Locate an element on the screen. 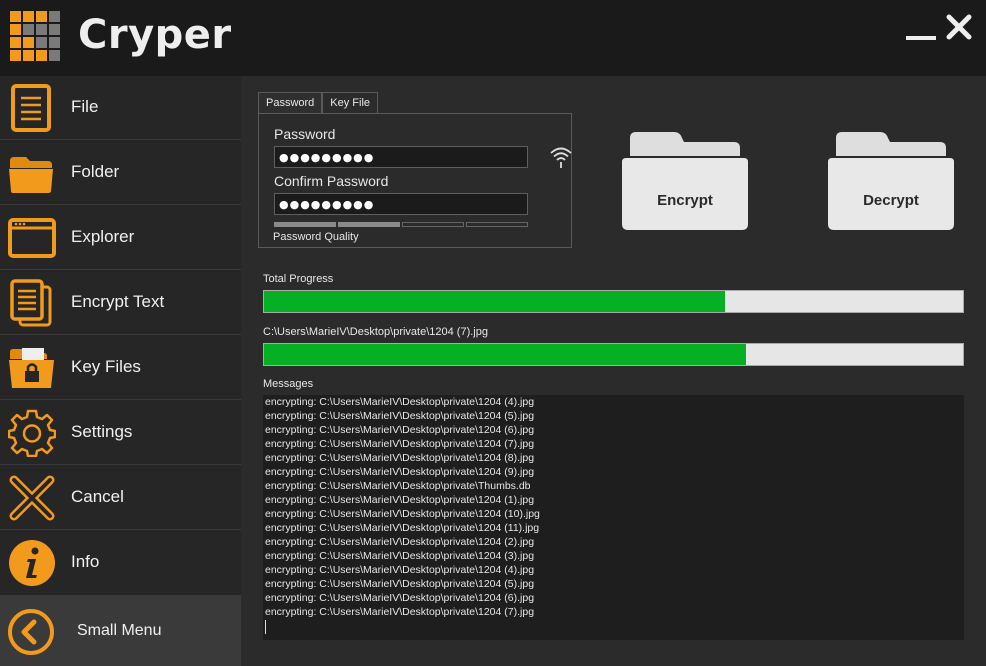  app-title: Cryper is located at coordinates (155, 35).